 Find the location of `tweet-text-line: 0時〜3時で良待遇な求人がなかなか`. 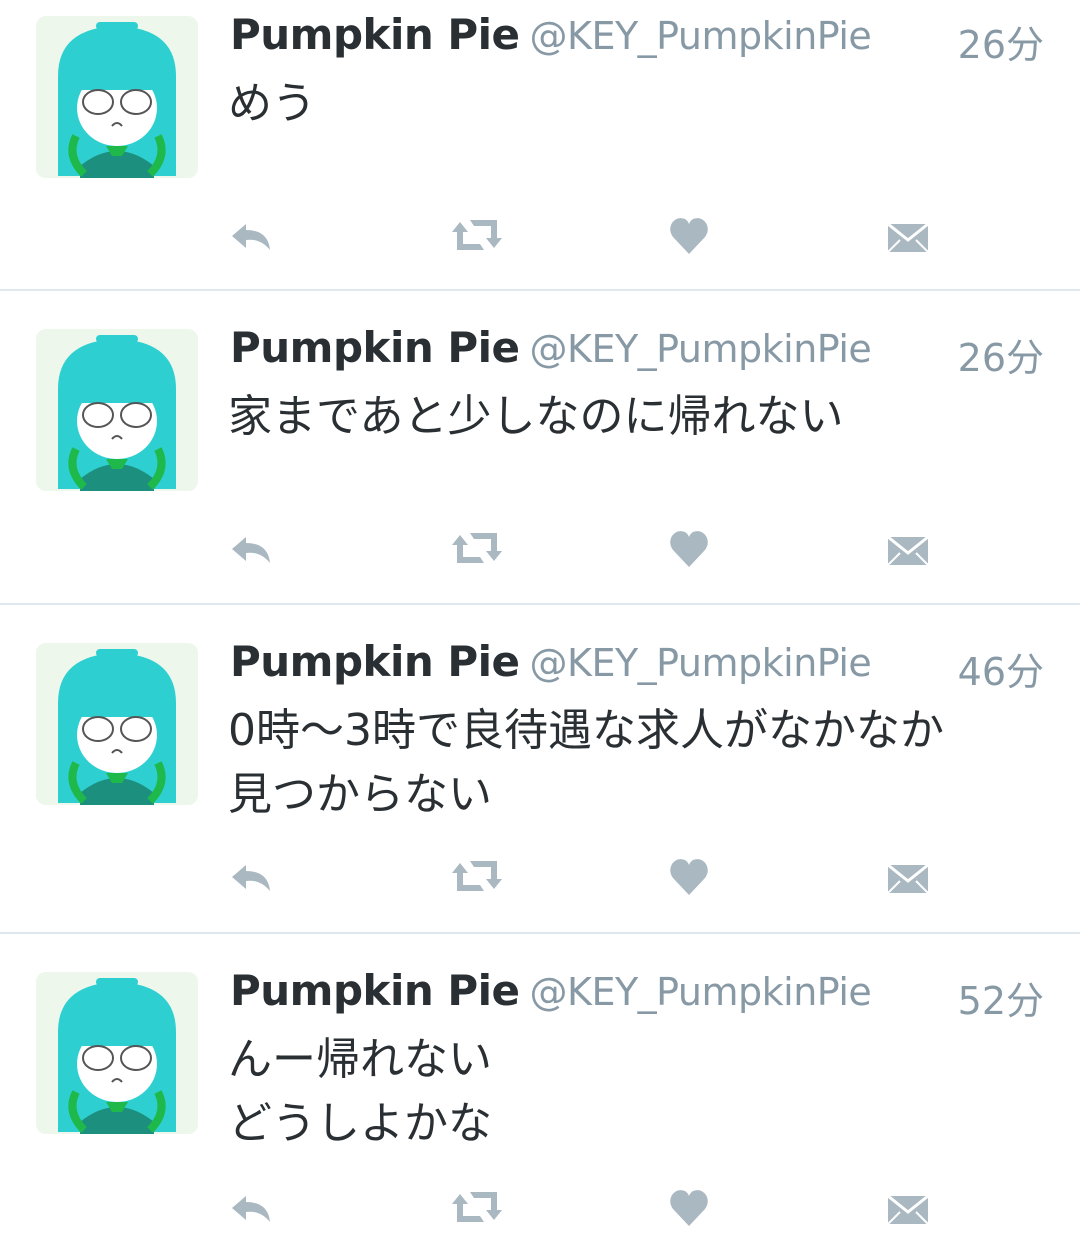

tweet-text-line: 0時〜3時で良待遇な求人がなかなか is located at coordinates (586, 730).